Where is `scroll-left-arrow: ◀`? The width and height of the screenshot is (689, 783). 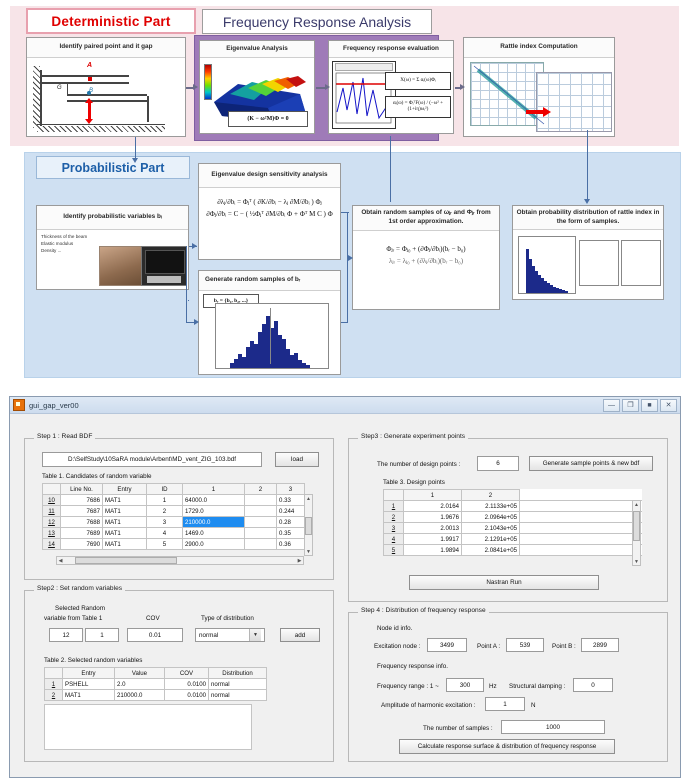
scroll-left-arrow: ◀ is located at coordinates (60, 560).